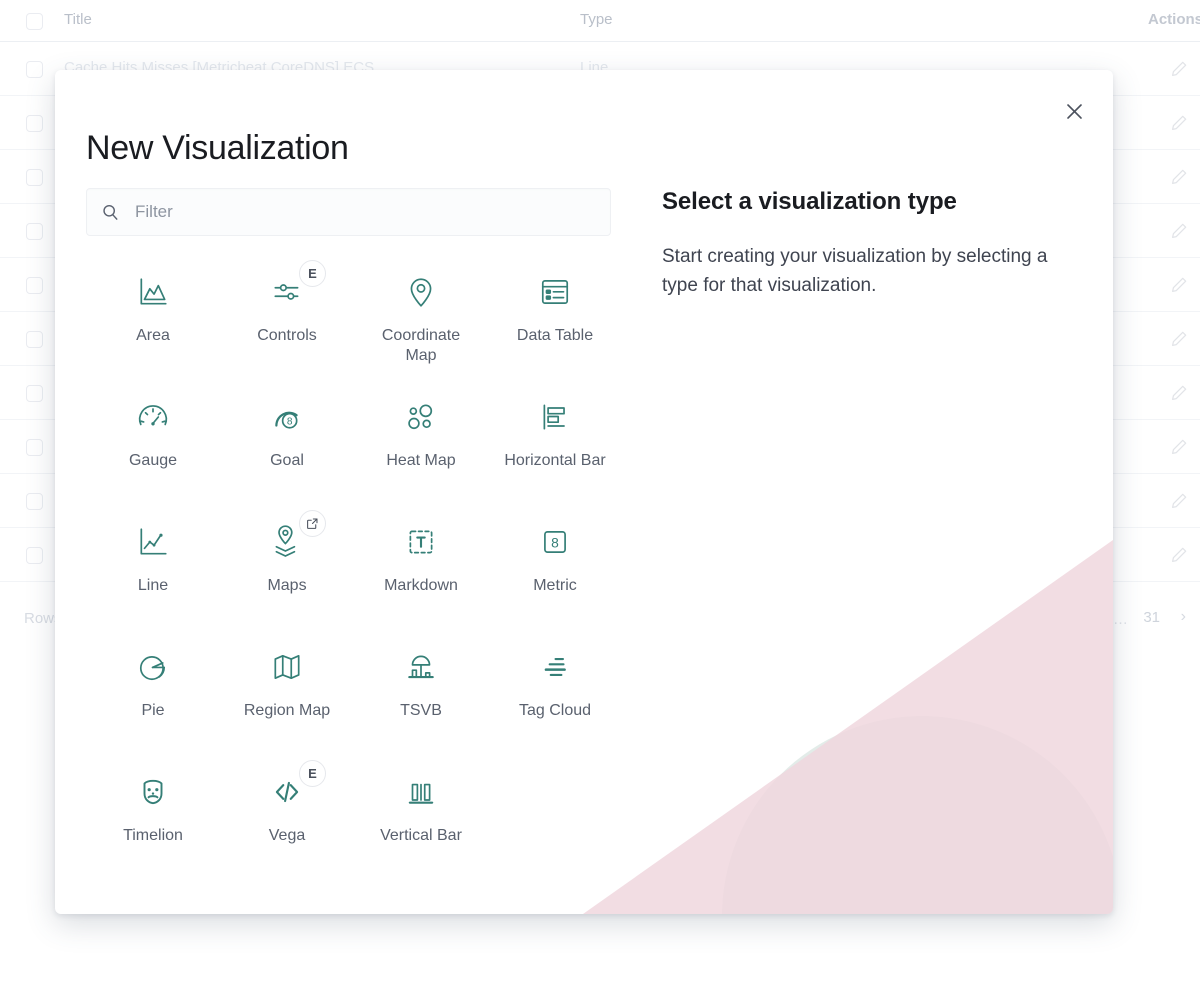  What do you see at coordinates (1183, 617) in the screenshot?
I see `pagination-next-button: ›` at bounding box center [1183, 617].